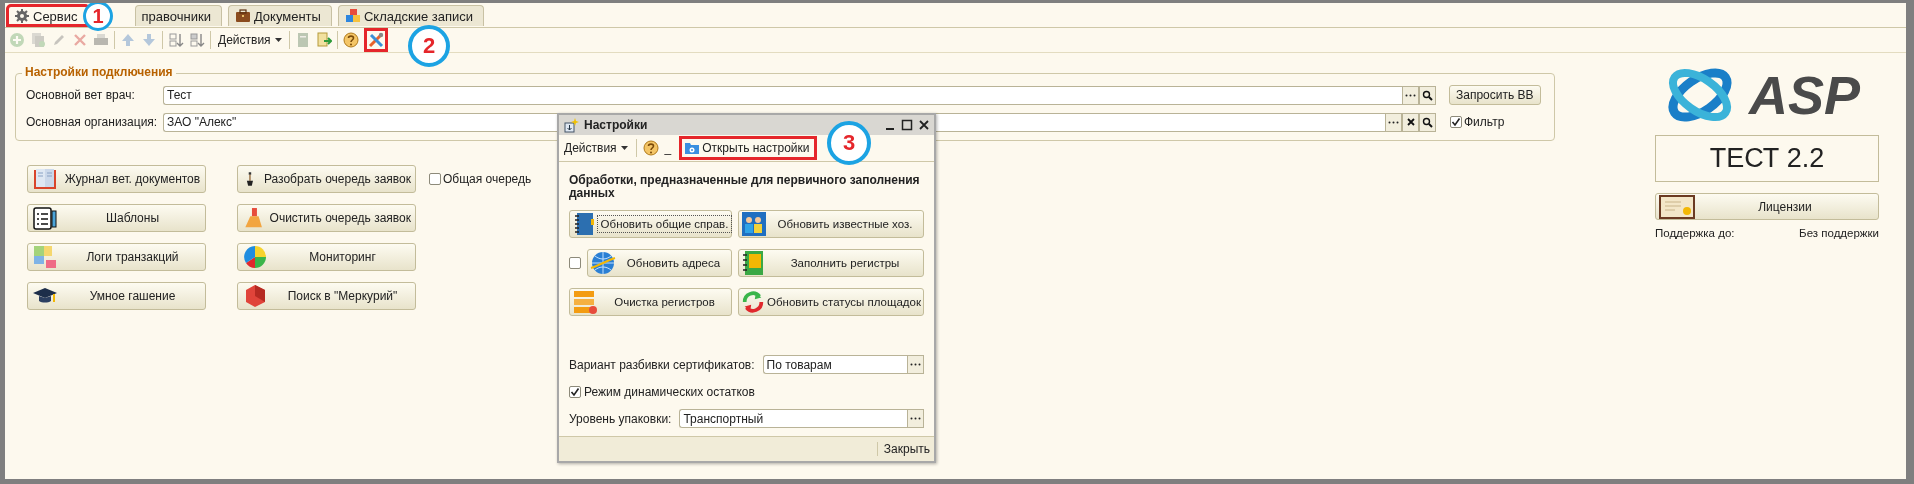 This screenshot has height=484, width=1914. I want to click on step-marker: 2, so click(429, 46).